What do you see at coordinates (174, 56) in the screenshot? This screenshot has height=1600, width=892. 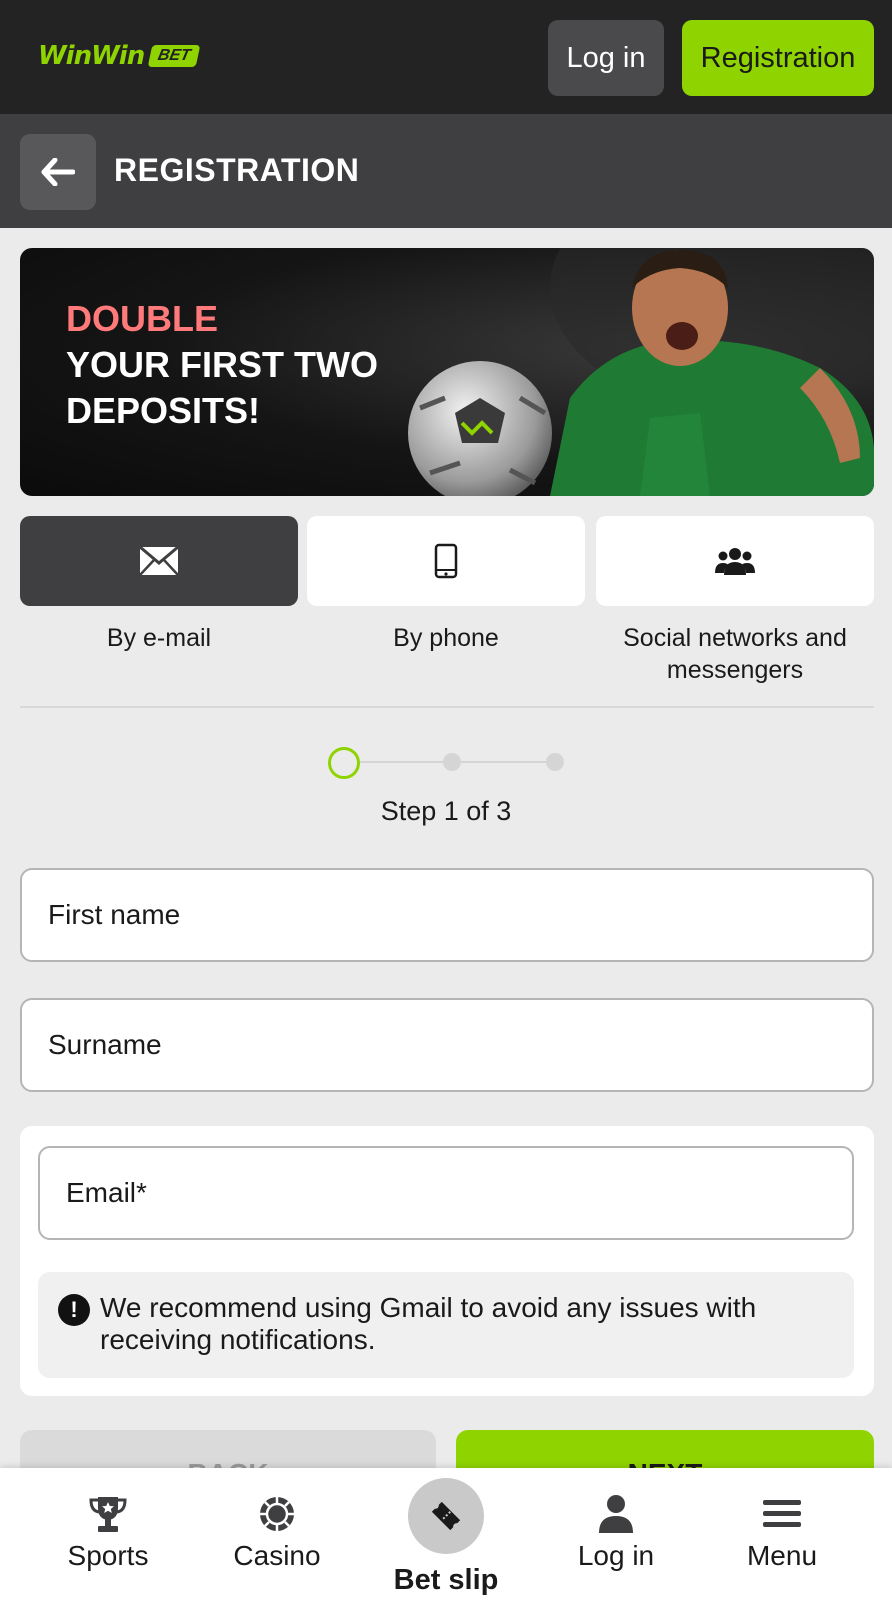 I see `logo-badge: BET` at bounding box center [174, 56].